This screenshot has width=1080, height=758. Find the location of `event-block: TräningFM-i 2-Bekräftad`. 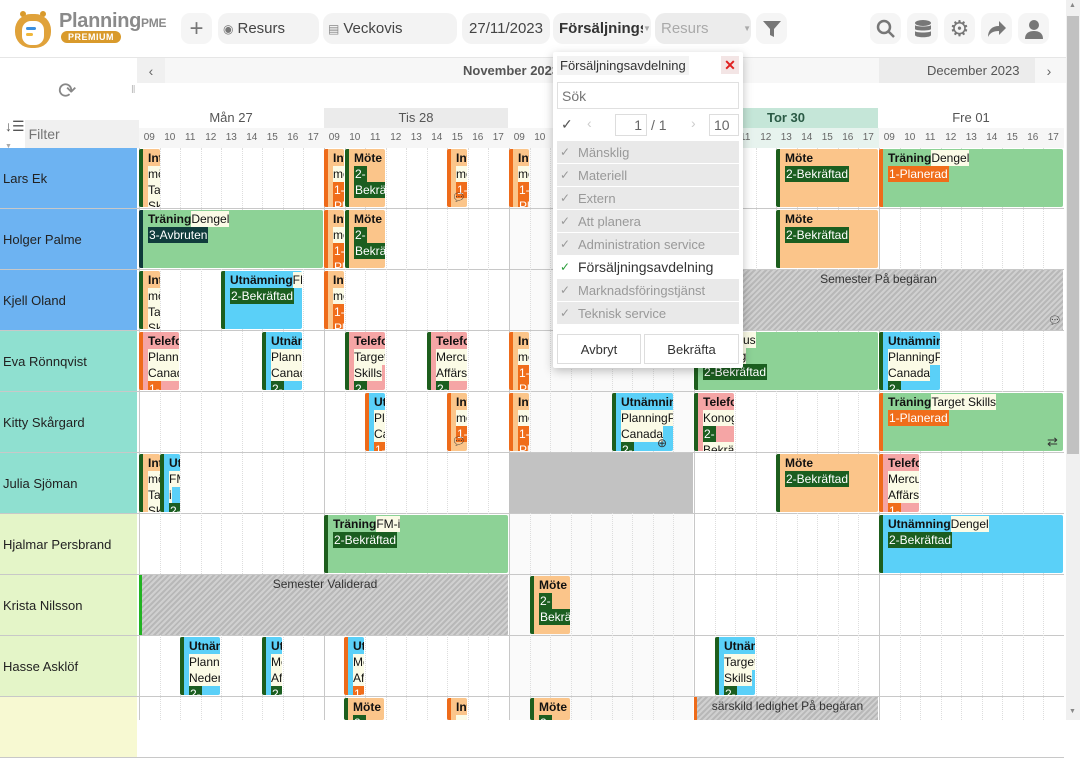

event-block: TräningFM-i 2-Bekräftad is located at coordinates (416, 544).